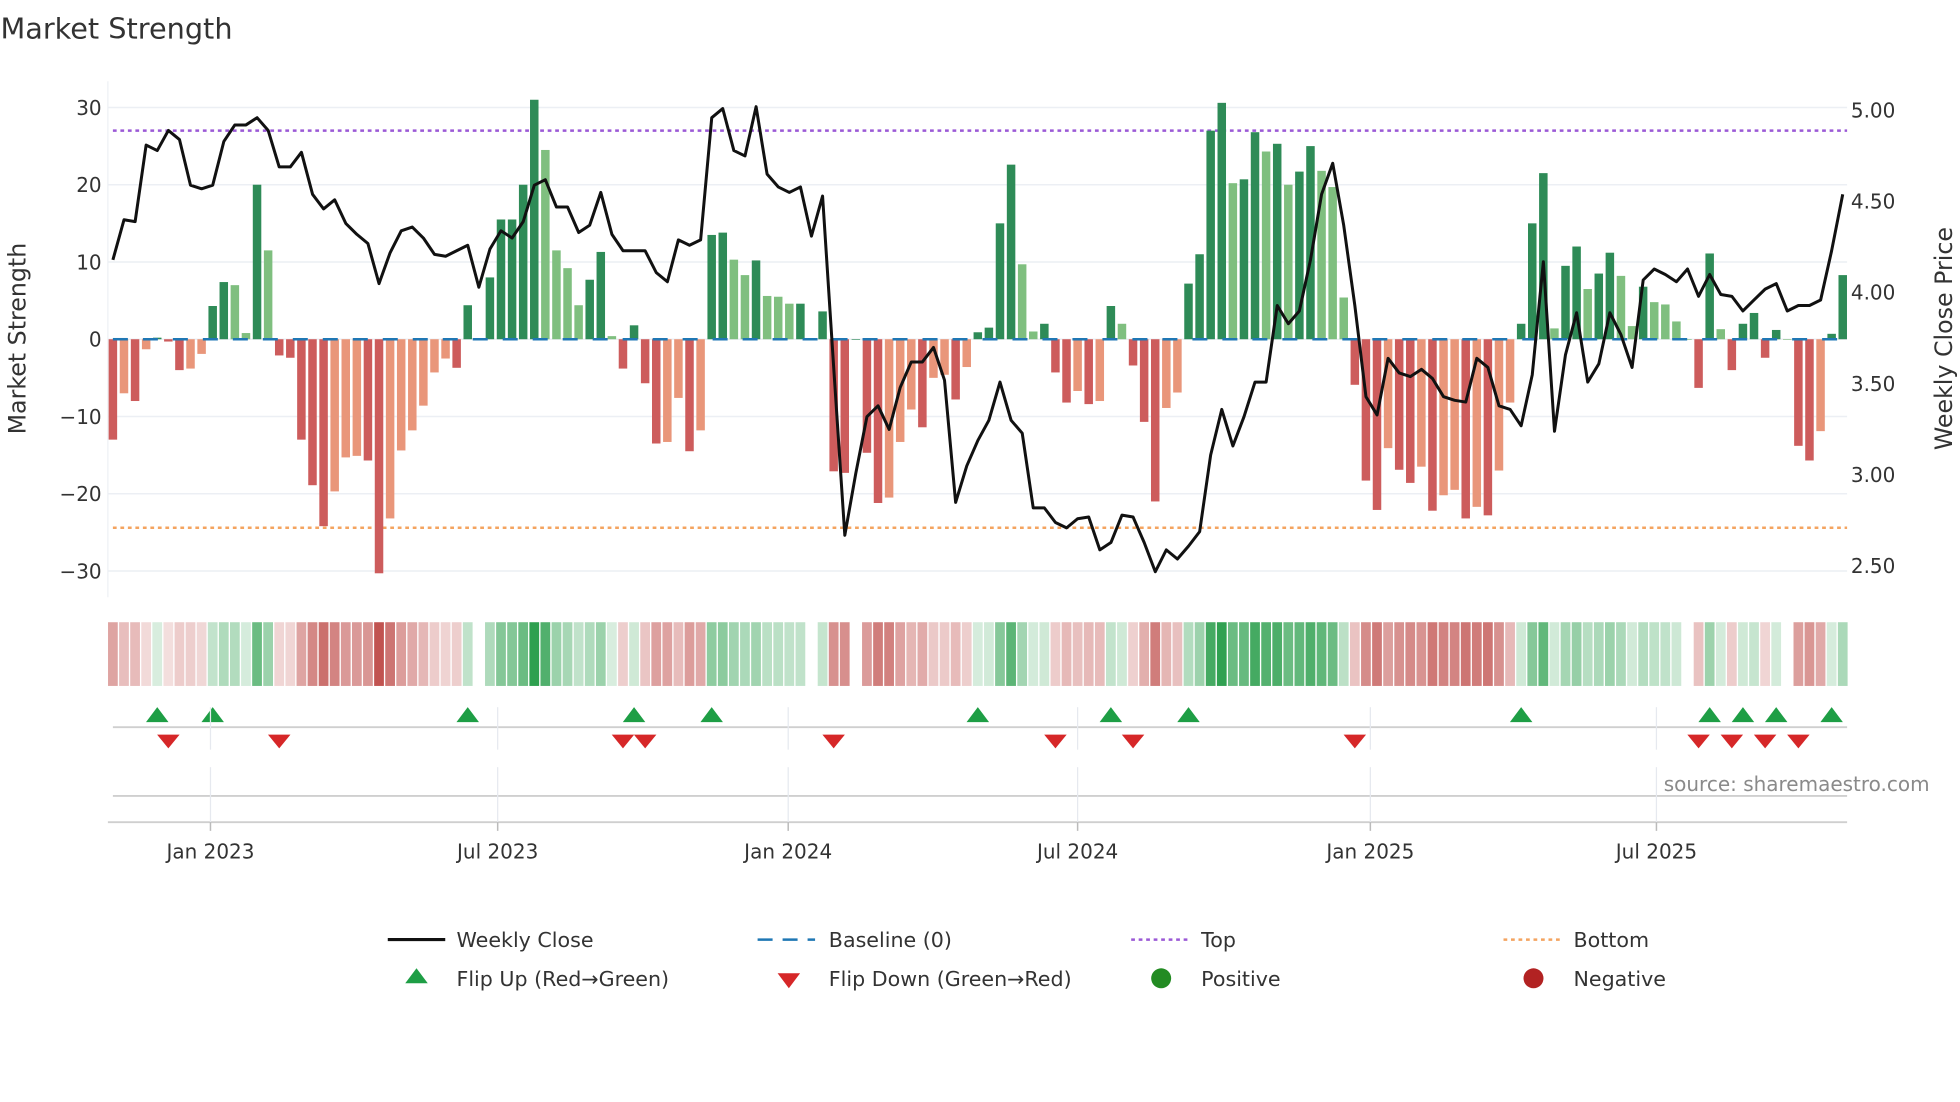 The image size is (1960, 1102). Describe the element at coordinates (1873, 110) in the screenshot. I see `y-right-tick-label: 5.00` at that location.